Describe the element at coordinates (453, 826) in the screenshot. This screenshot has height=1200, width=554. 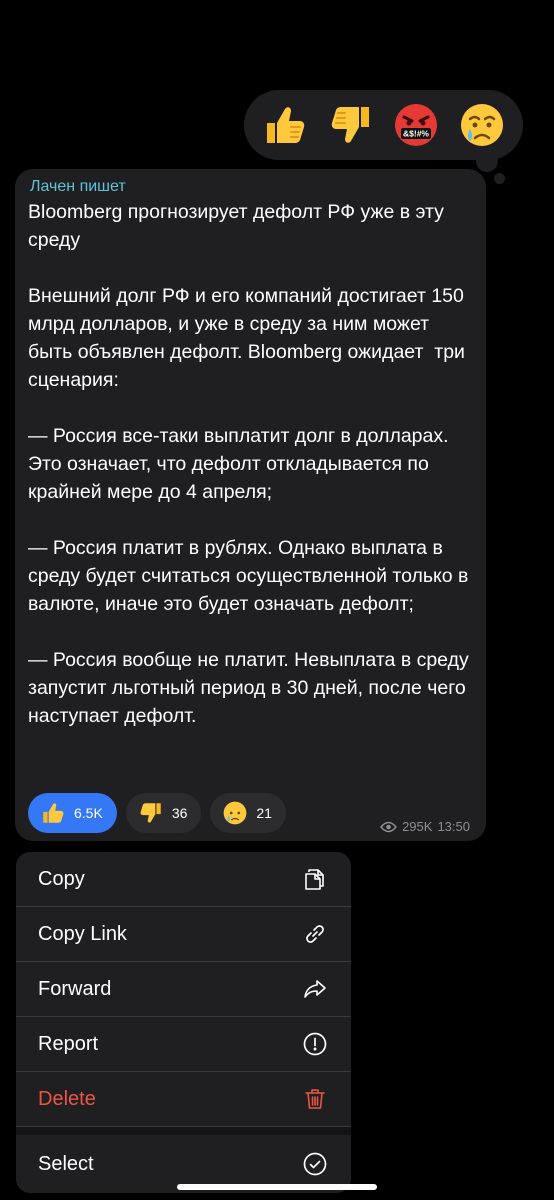
I see `message-time: 13:50` at that location.